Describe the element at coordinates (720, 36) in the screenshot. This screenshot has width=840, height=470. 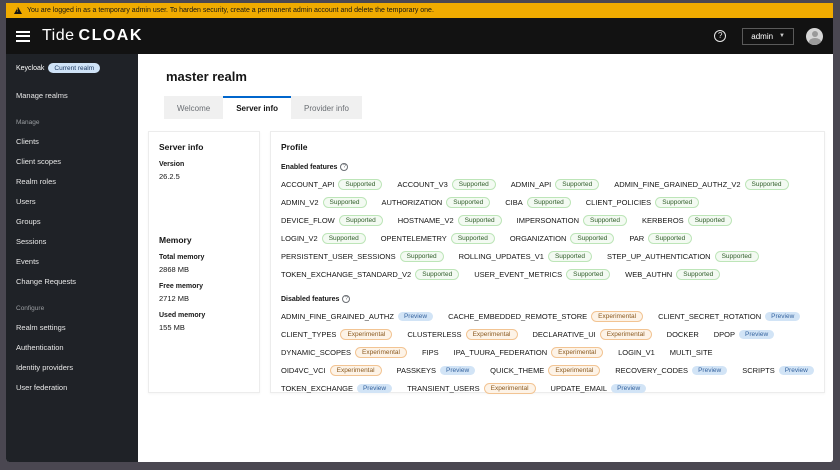
I see `help-icon: ?` at that location.